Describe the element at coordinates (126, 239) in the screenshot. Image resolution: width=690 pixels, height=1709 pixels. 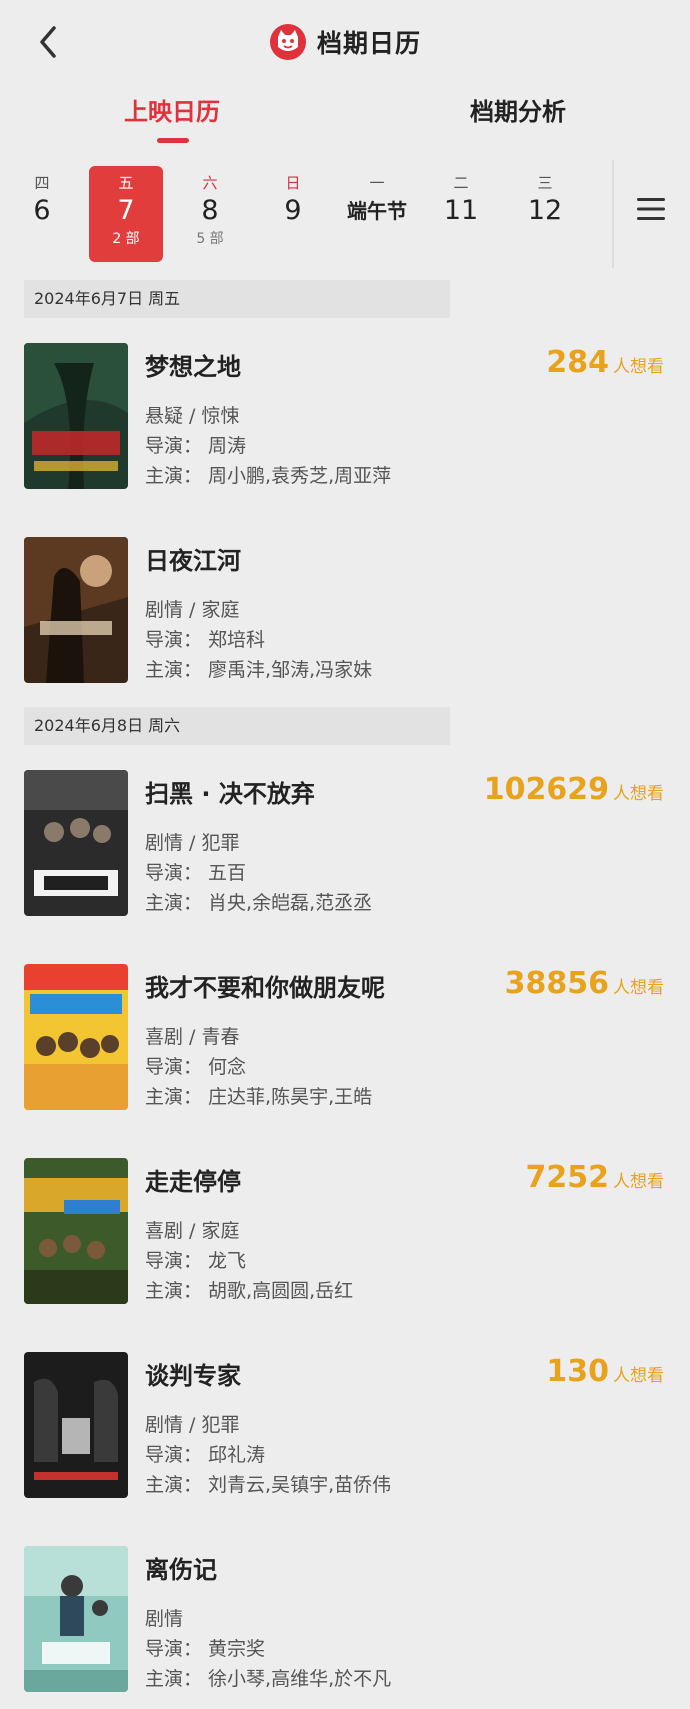
I see `date-count: 2 部` at that location.